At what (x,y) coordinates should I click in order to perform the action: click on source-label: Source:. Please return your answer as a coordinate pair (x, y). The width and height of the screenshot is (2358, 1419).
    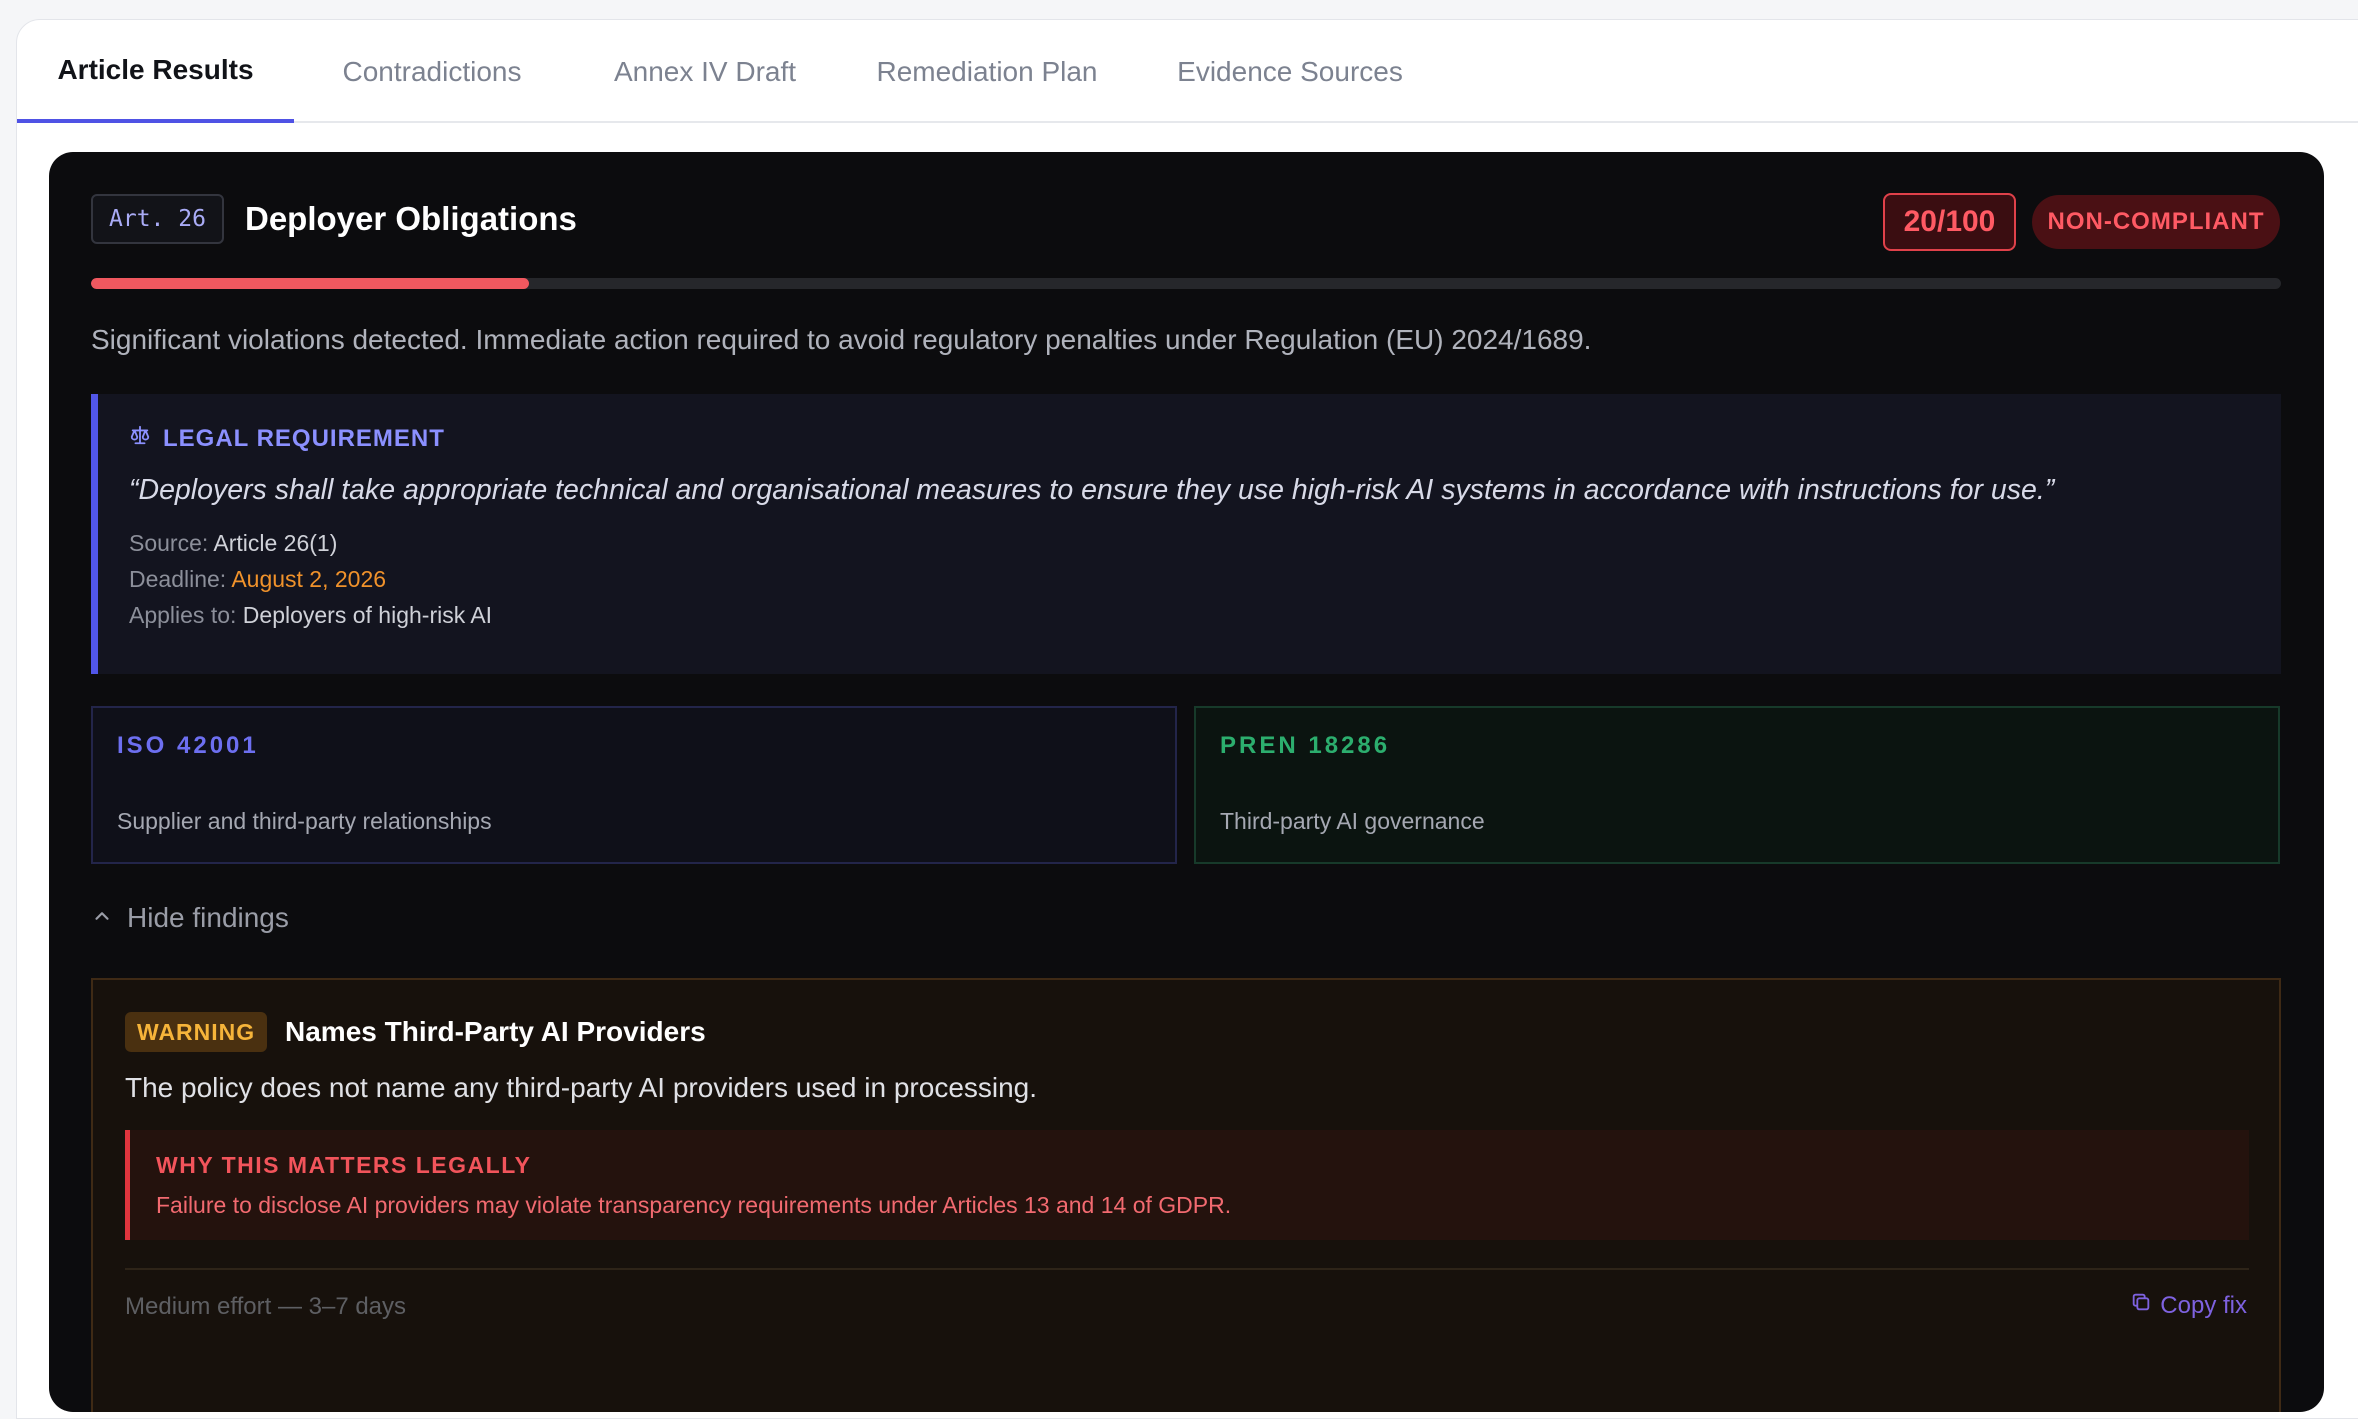
    Looking at the image, I should click on (169, 543).